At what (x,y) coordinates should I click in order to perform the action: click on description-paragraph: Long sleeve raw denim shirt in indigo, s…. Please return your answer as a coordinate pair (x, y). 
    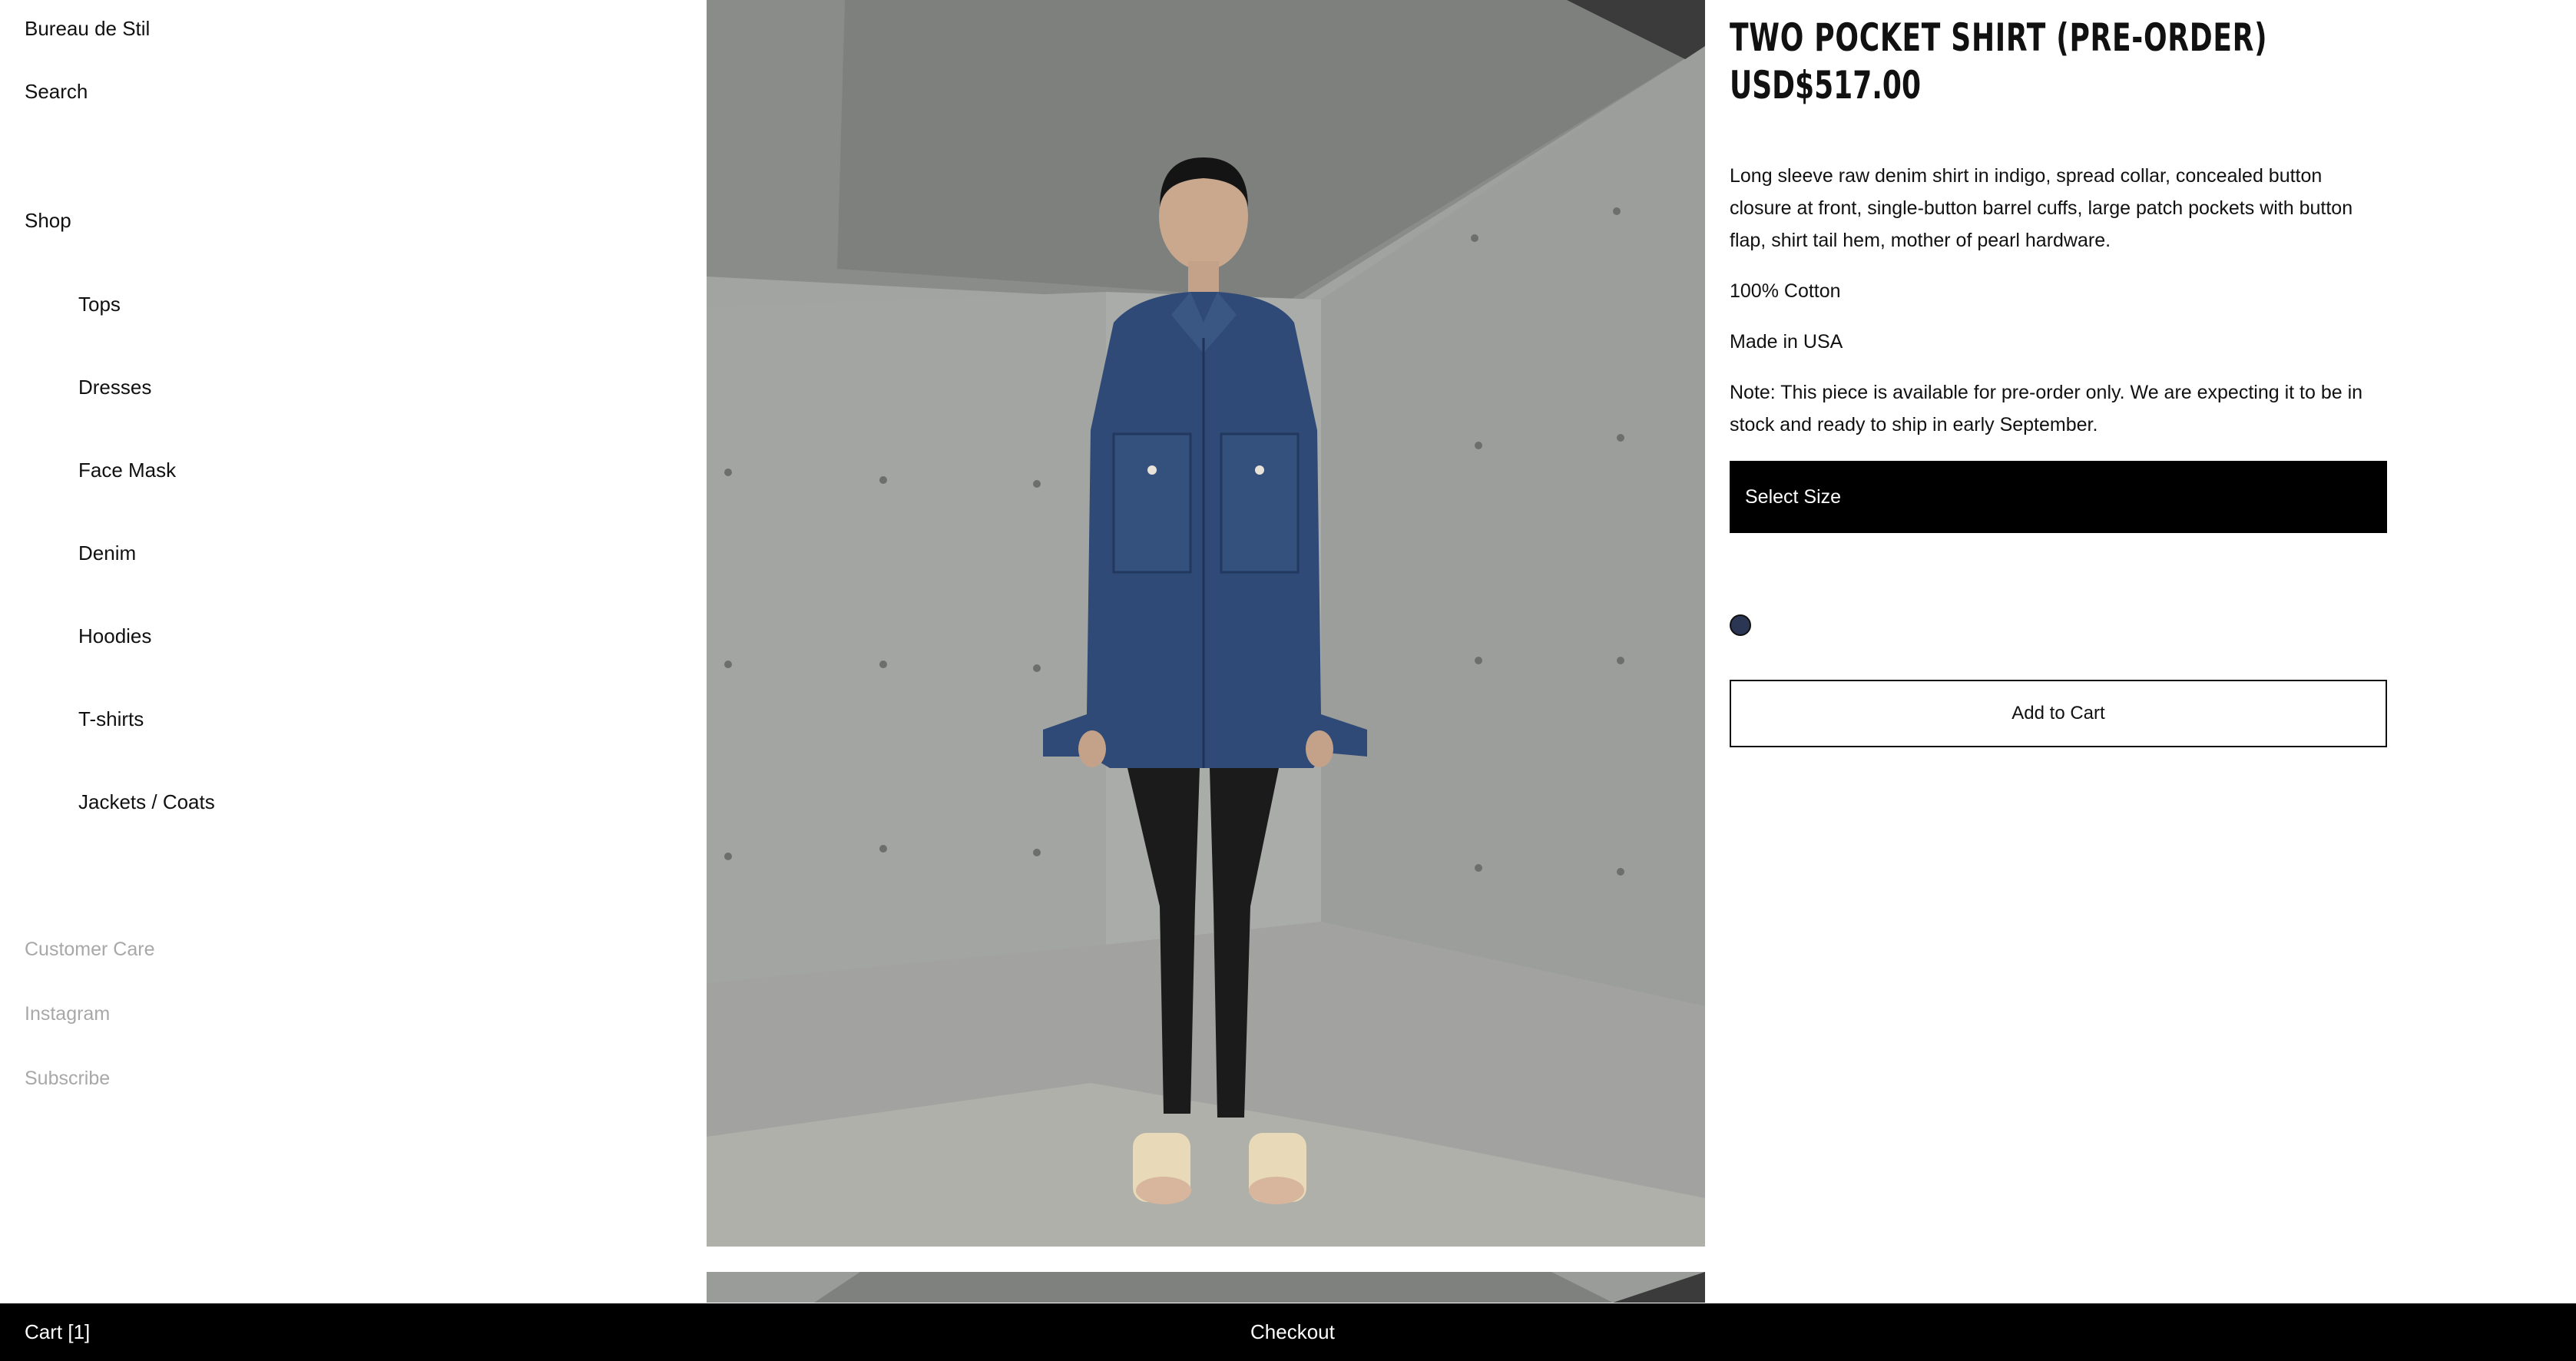
    Looking at the image, I should click on (2041, 208).